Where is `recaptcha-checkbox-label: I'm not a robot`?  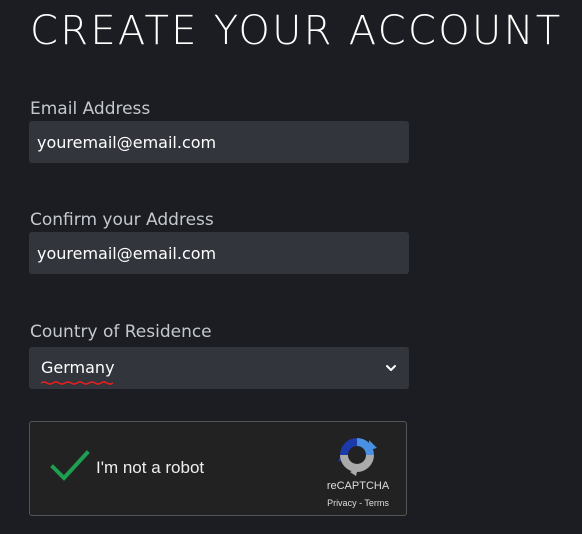 recaptcha-checkbox-label: I'm not a robot is located at coordinates (150, 467).